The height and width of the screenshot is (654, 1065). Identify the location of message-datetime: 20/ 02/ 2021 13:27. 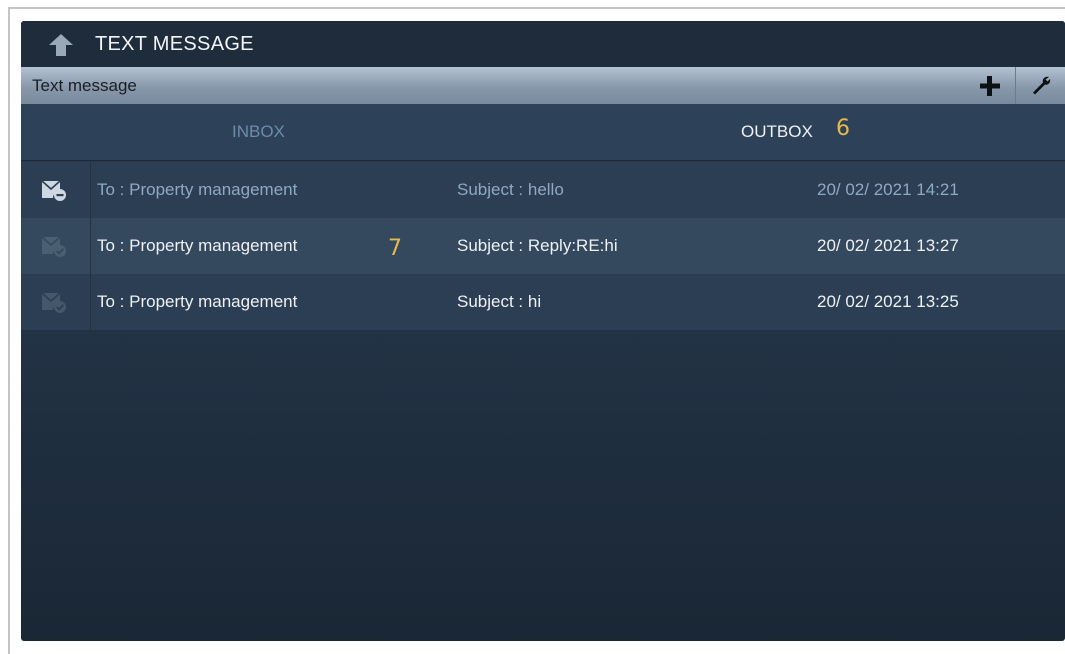
(888, 245).